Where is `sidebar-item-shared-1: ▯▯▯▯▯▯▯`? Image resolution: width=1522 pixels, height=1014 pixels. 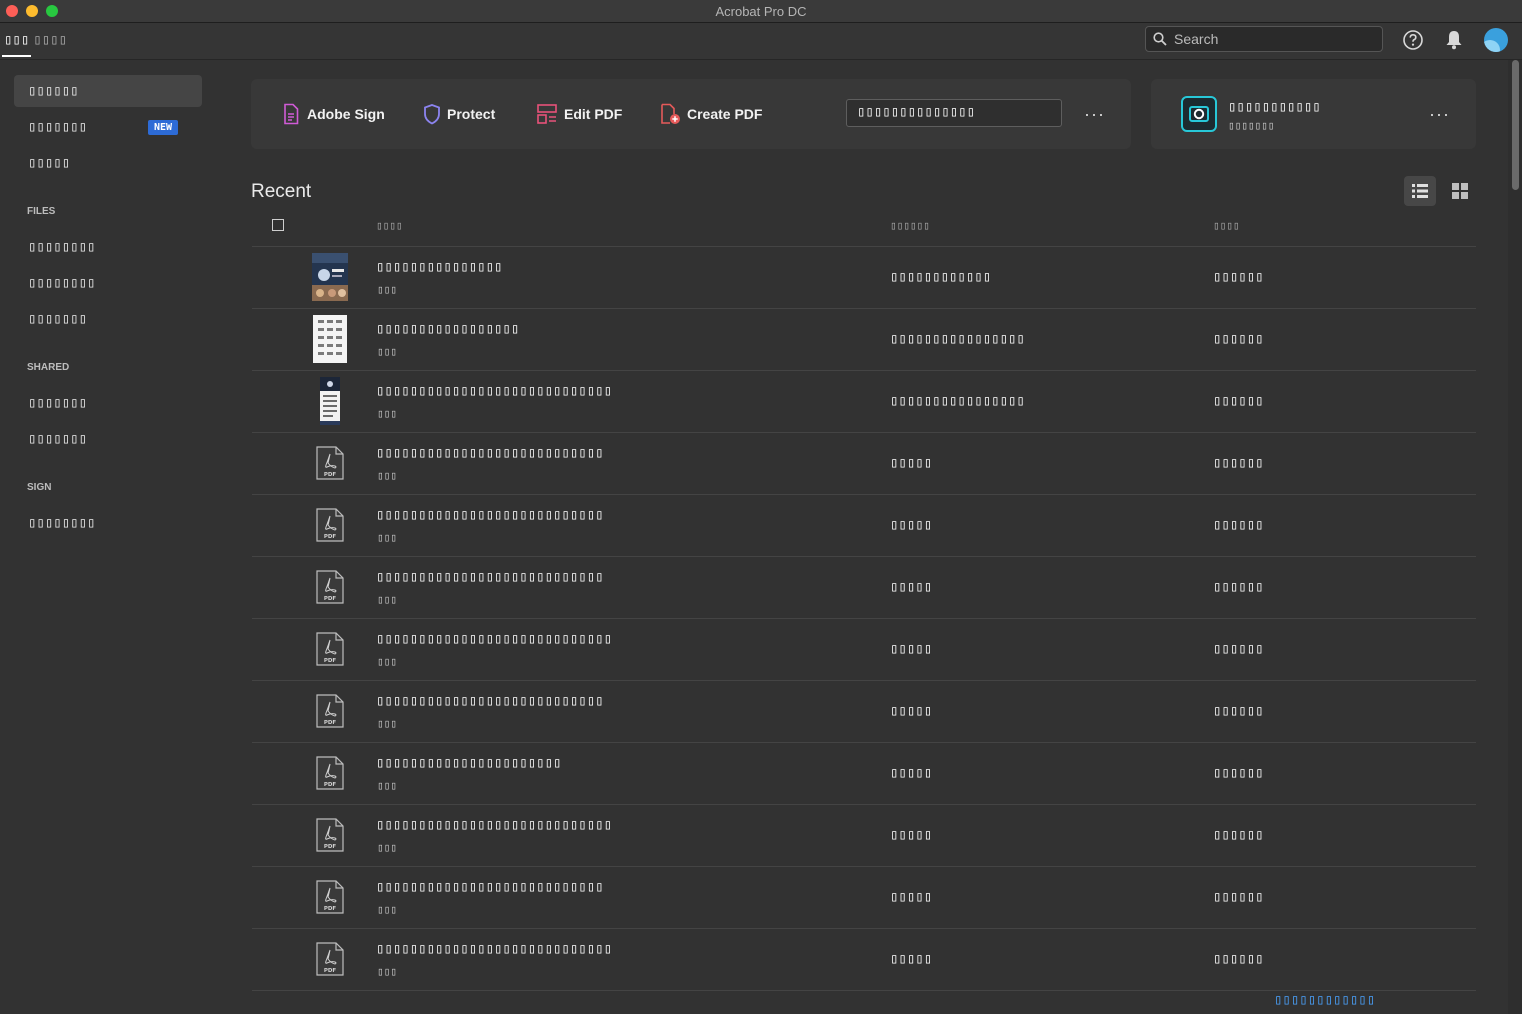
sidebar-item-shared-1: ▯▯▯▯▯▯▯ is located at coordinates (108, 403).